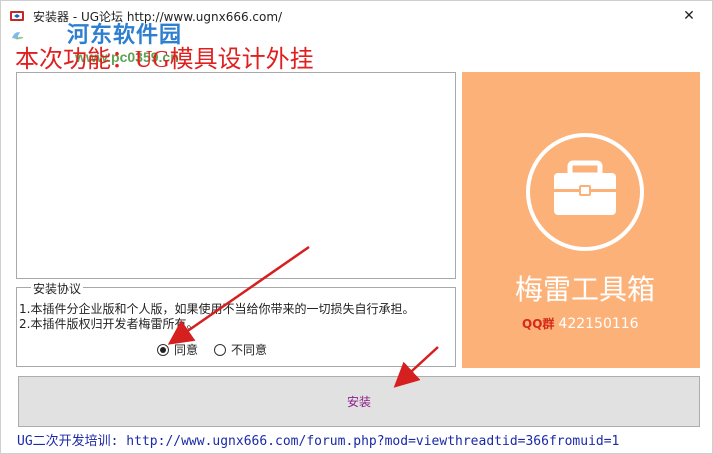 The image size is (713, 454). What do you see at coordinates (109, 324) in the screenshot?
I see `agreement-line-2: 2.本插件版权归开发者梅雷所有。` at bounding box center [109, 324].